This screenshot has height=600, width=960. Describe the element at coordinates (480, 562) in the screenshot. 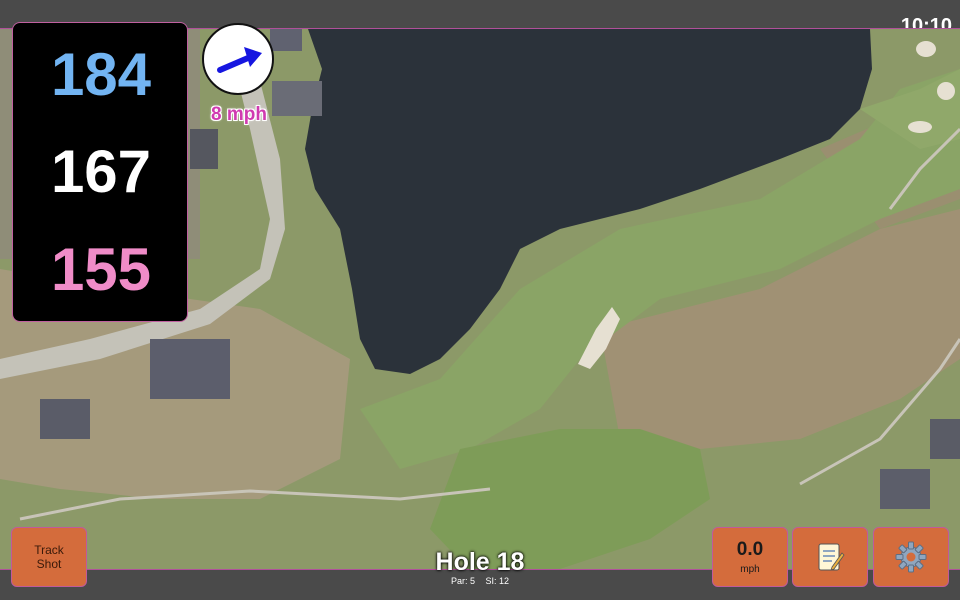

I see `hole-title: Hole 18` at that location.